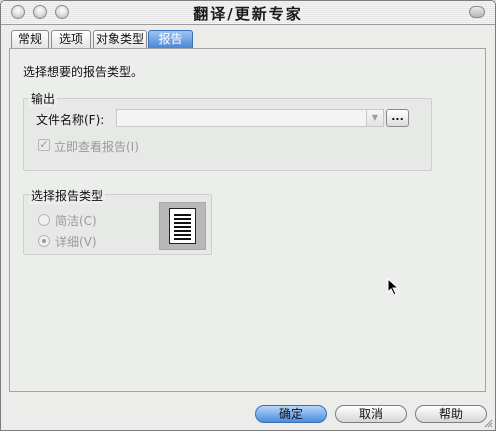 The width and height of the screenshot is (496, 431). I want to click on document-lines-icon, so click(182, 226).